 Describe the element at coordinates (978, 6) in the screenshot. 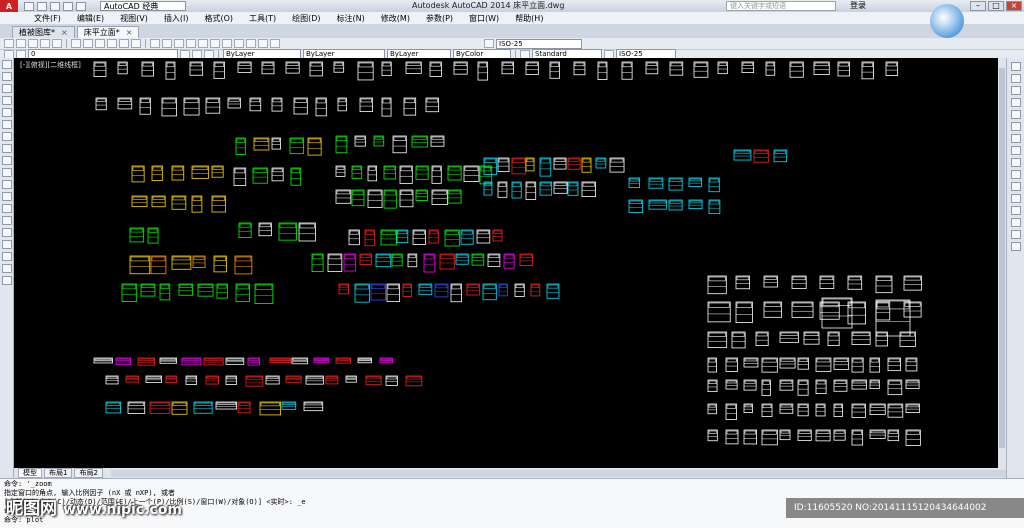

I see `minimize-button: –` at that location.